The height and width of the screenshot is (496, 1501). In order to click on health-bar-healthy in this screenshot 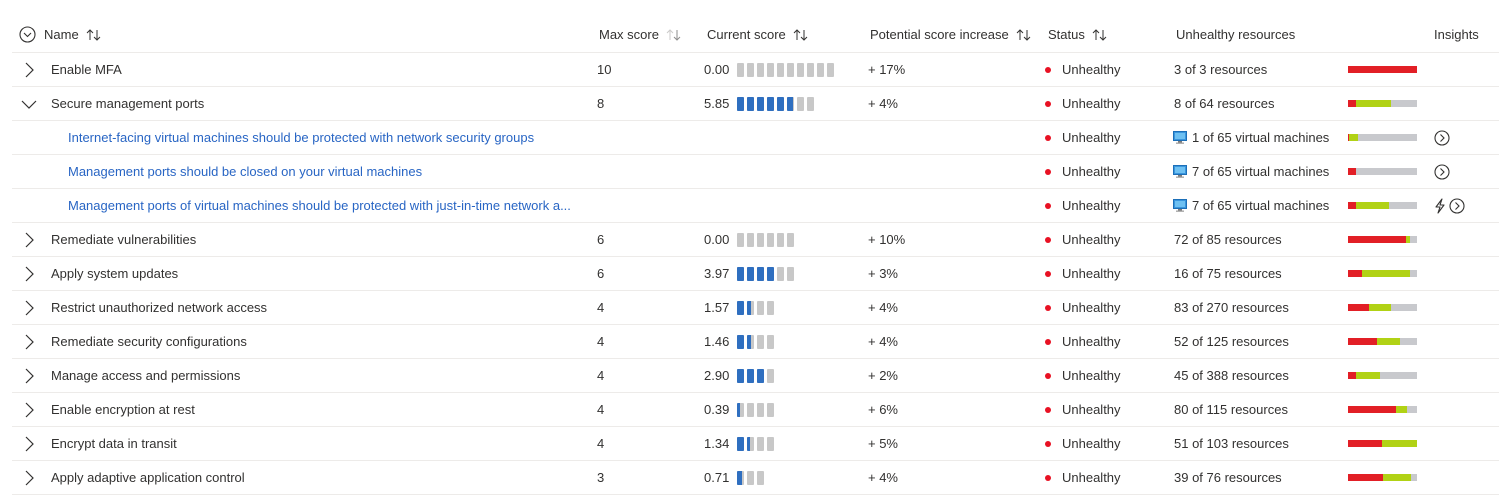, I will do `click(1353, 137)`.